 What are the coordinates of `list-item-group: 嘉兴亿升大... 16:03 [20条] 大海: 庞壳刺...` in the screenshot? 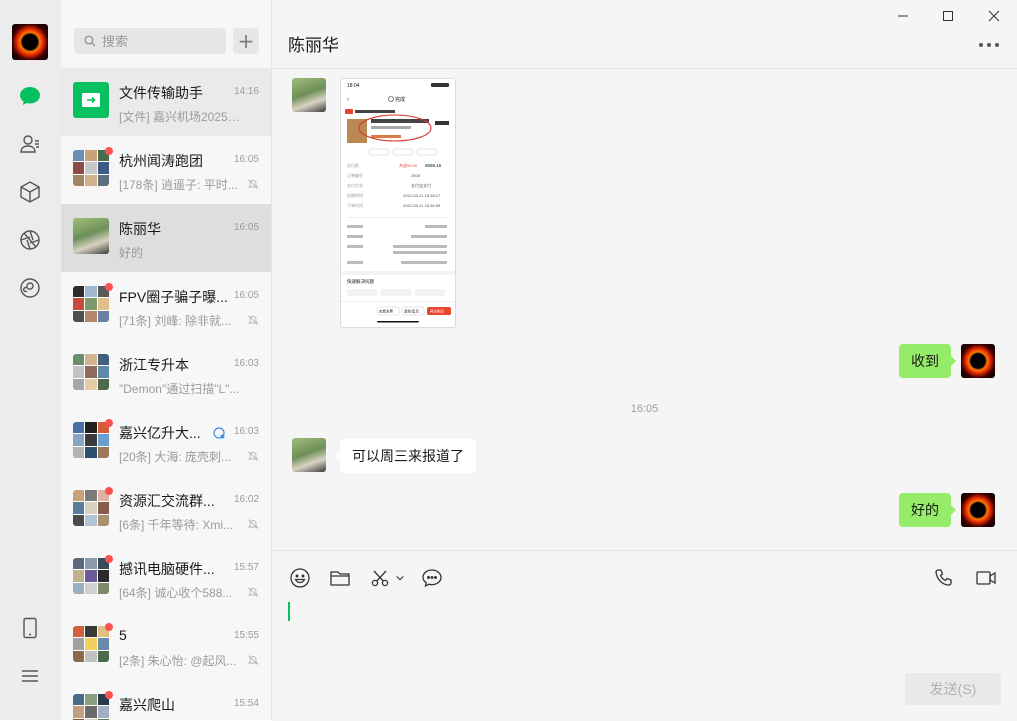 It's located at (166, 442).